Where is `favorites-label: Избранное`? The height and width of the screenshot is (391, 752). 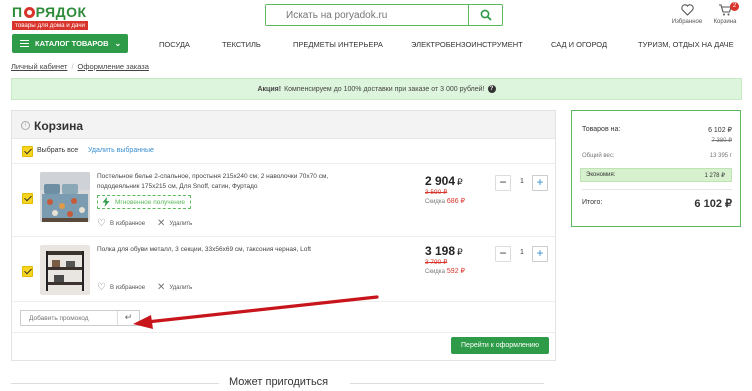 favorites-label: Избранное is located at coordinates (687, 22).